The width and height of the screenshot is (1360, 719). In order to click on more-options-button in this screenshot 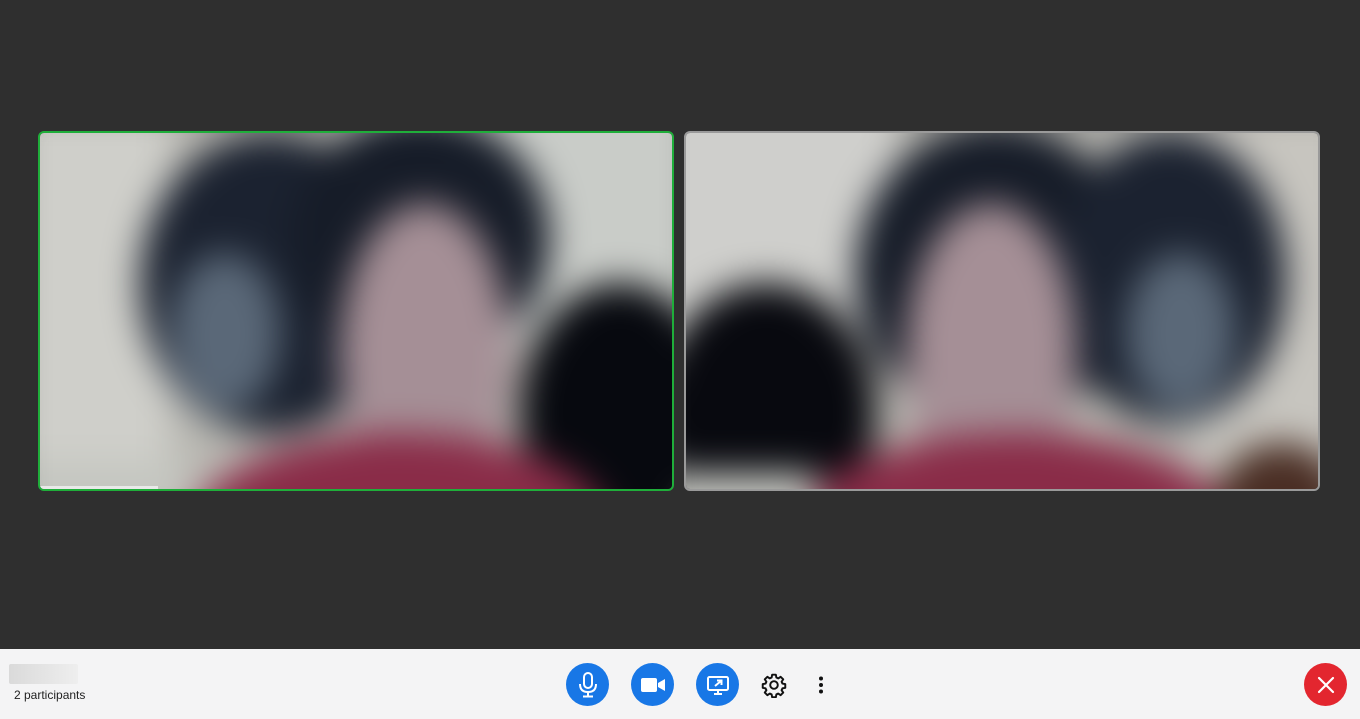, I will do `click(821, 684)`.